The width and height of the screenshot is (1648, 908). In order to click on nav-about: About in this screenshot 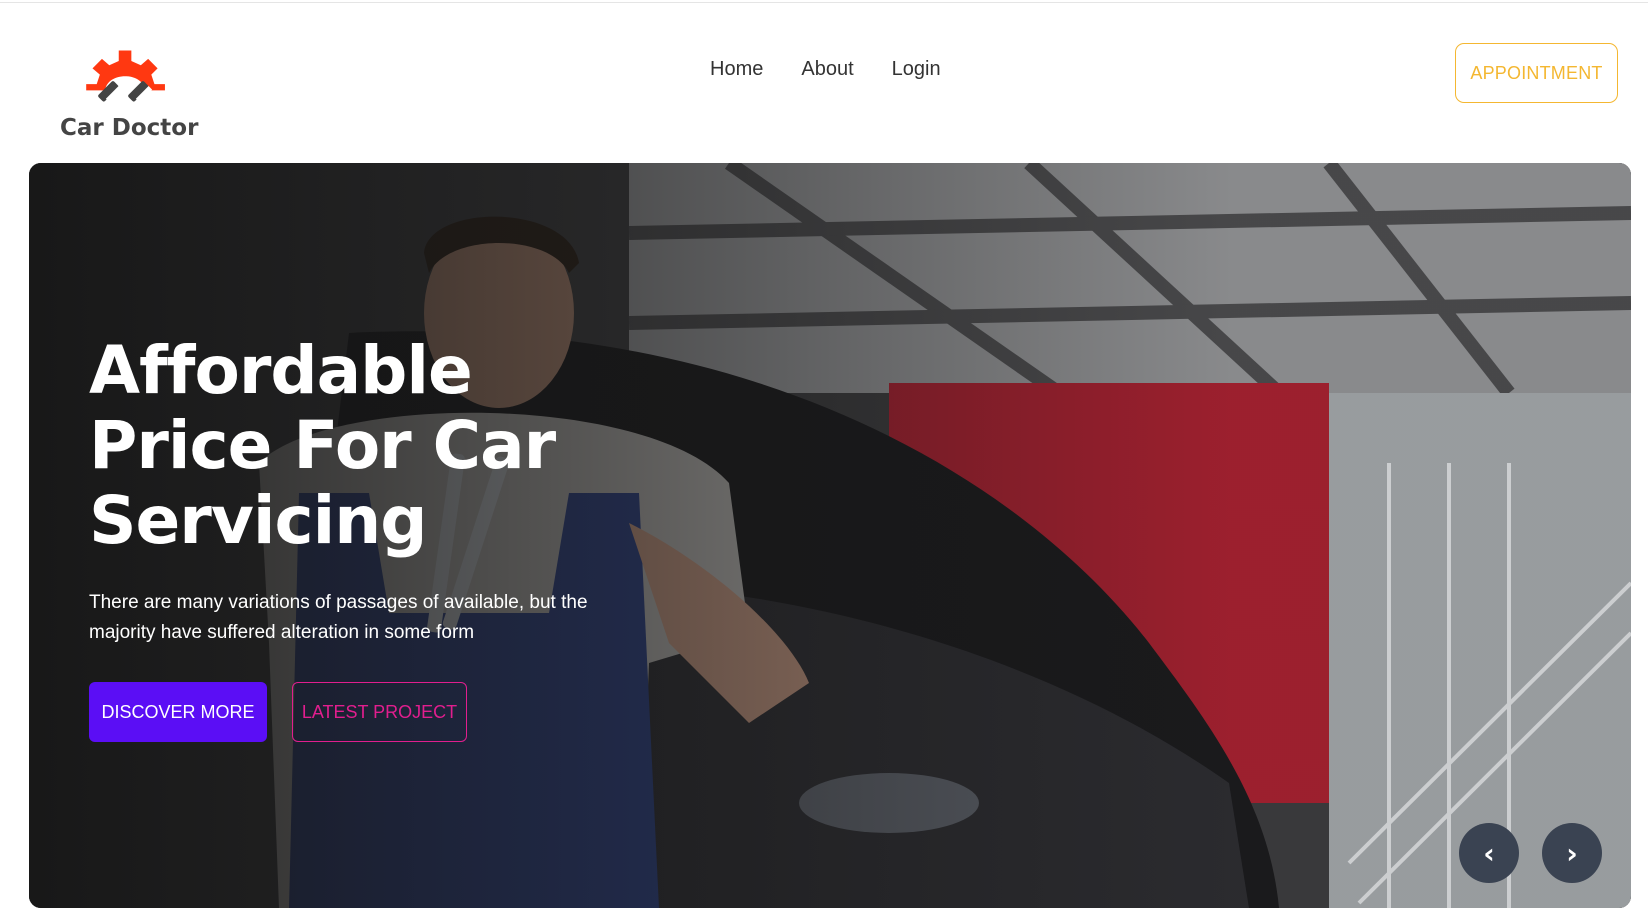, I will do `click(827, 69)`.